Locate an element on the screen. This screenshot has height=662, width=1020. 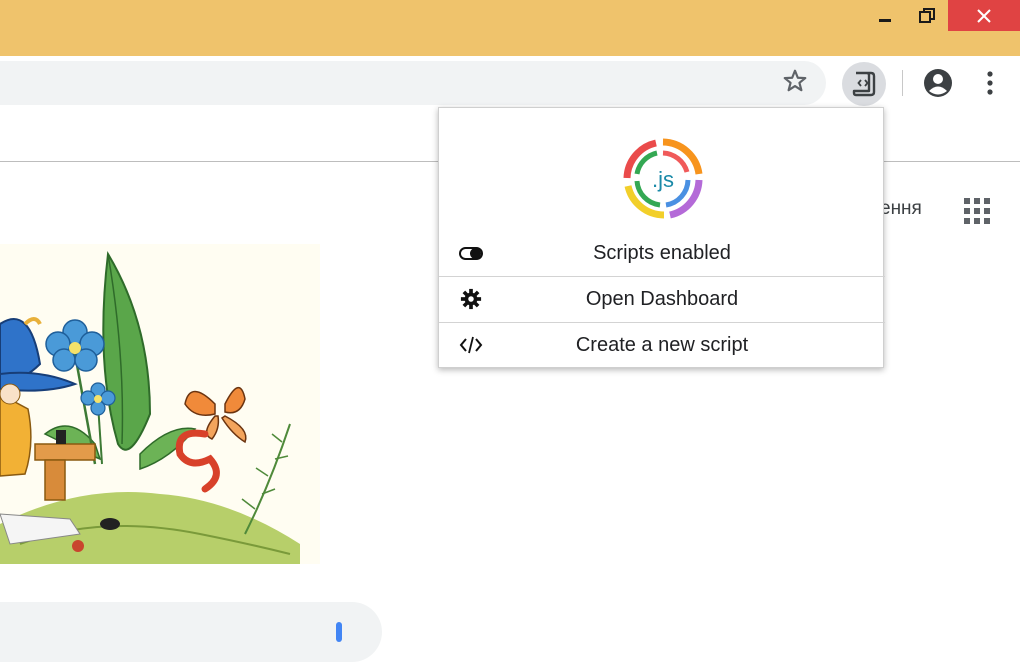
toolbar-separator is located at coordinates (902, 83).